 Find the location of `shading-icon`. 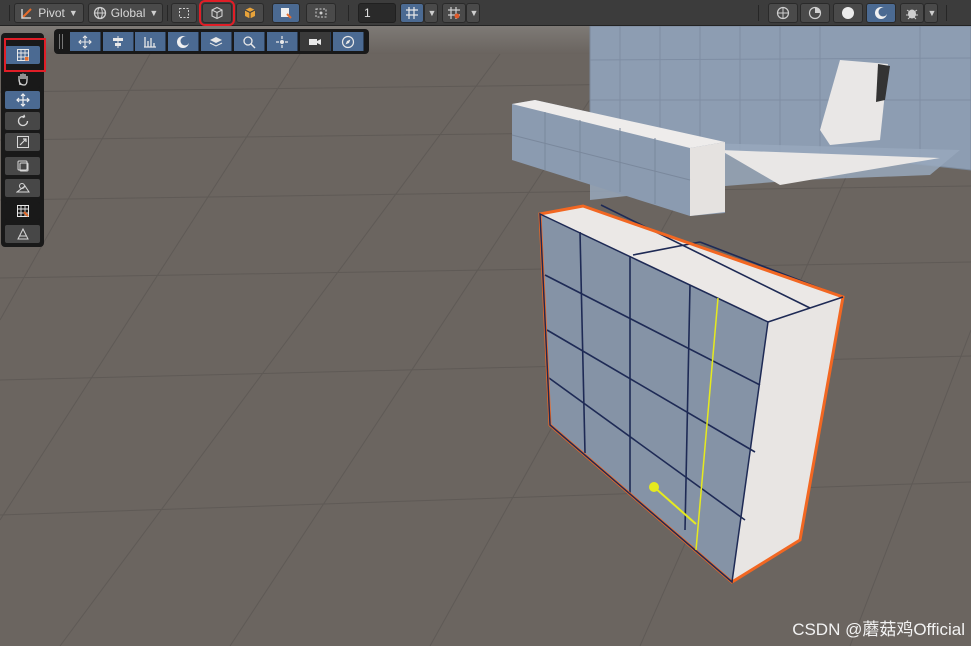

shading-icon is located at coordinates (848, 13).